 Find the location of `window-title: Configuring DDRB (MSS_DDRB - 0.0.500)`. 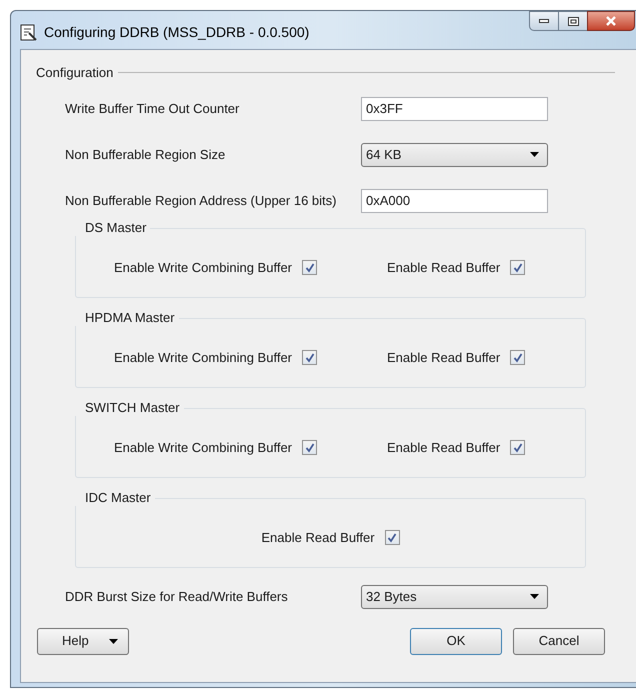

window-title: Configuring DDRB (MSS_DDRB - 0.0.500) is located at coordinates (177, 32).